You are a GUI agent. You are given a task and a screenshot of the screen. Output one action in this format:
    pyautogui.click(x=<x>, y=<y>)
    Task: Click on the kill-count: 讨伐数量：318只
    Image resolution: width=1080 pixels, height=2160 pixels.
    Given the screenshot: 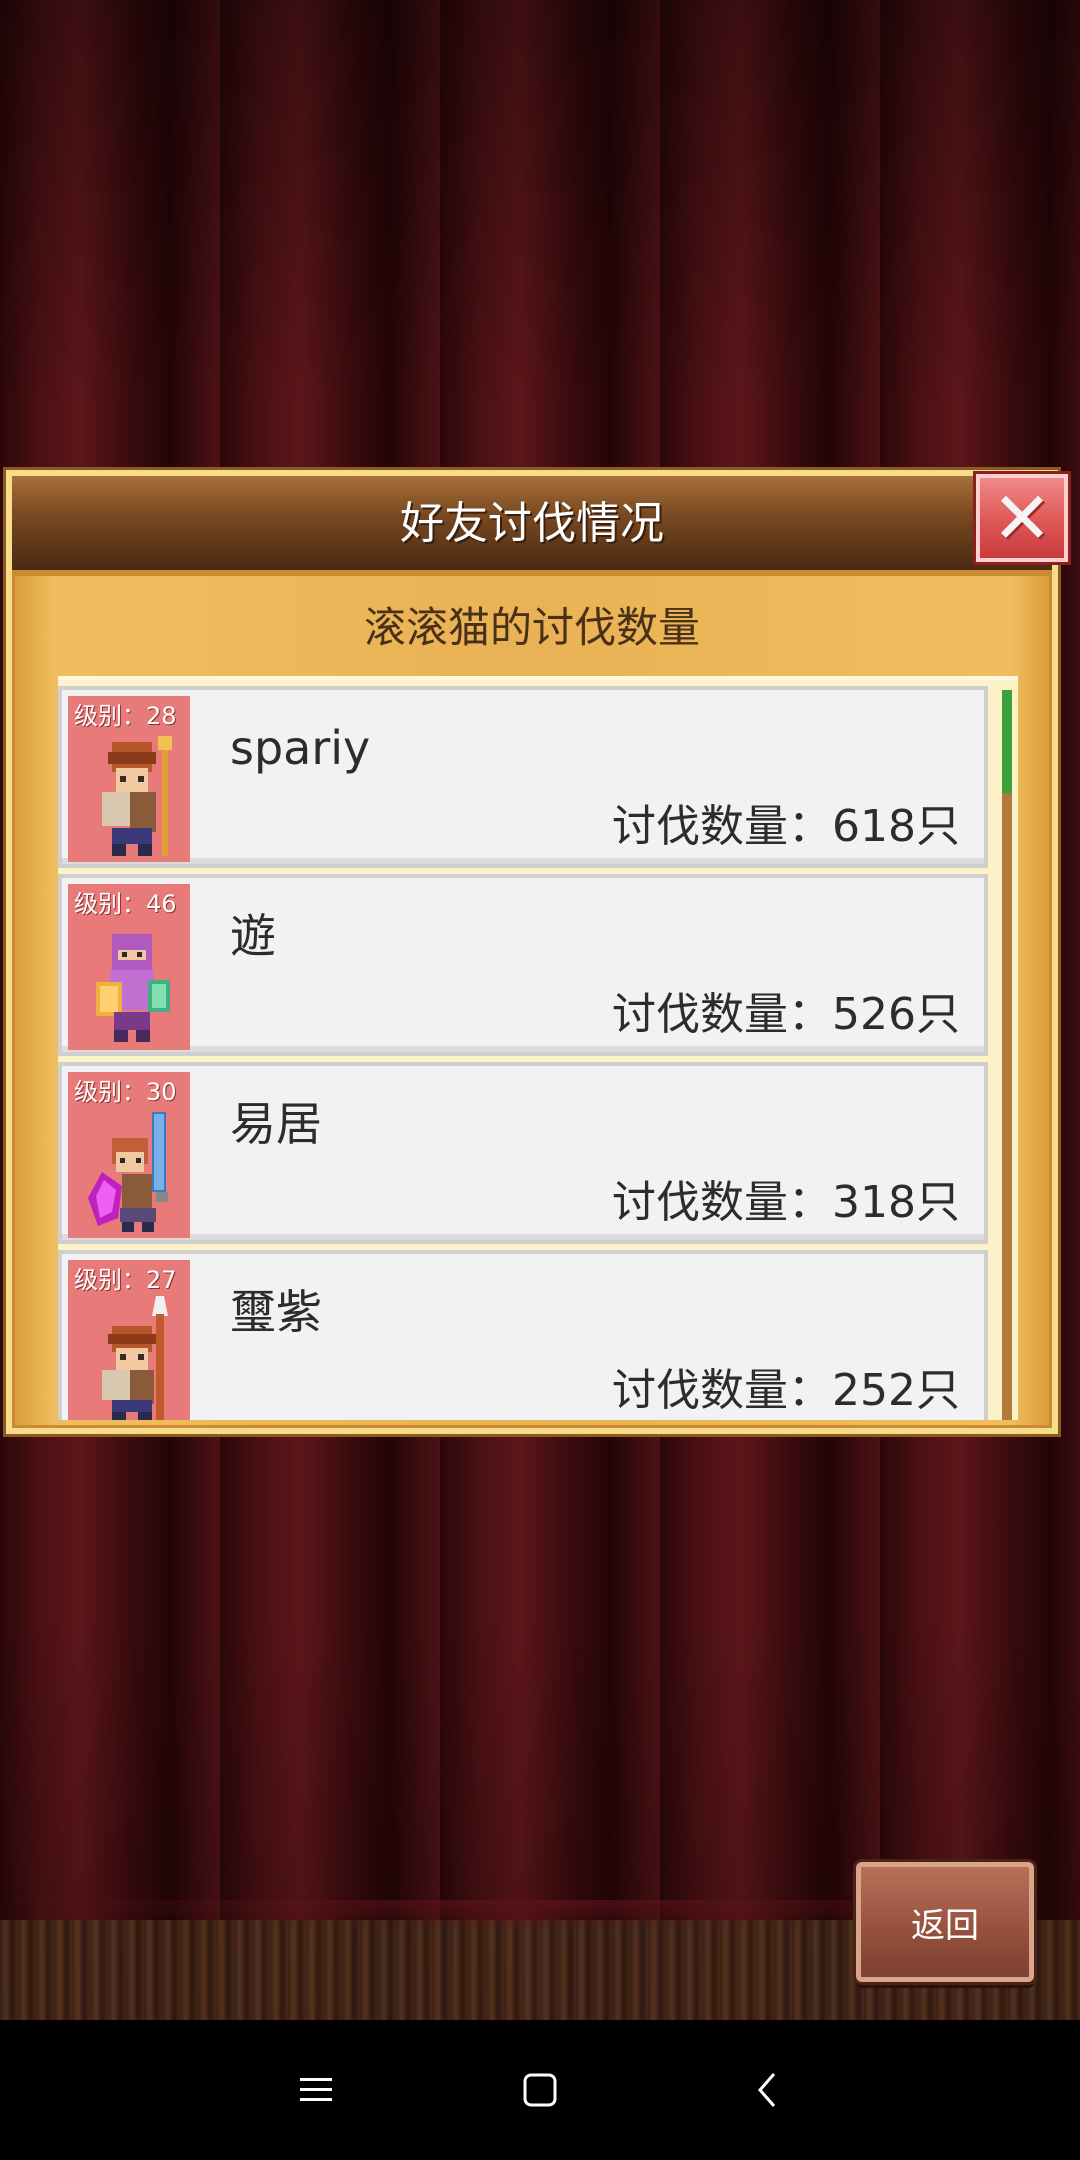 What is the action you would take?
    pyautogui.click(x=786, y=1202)
    